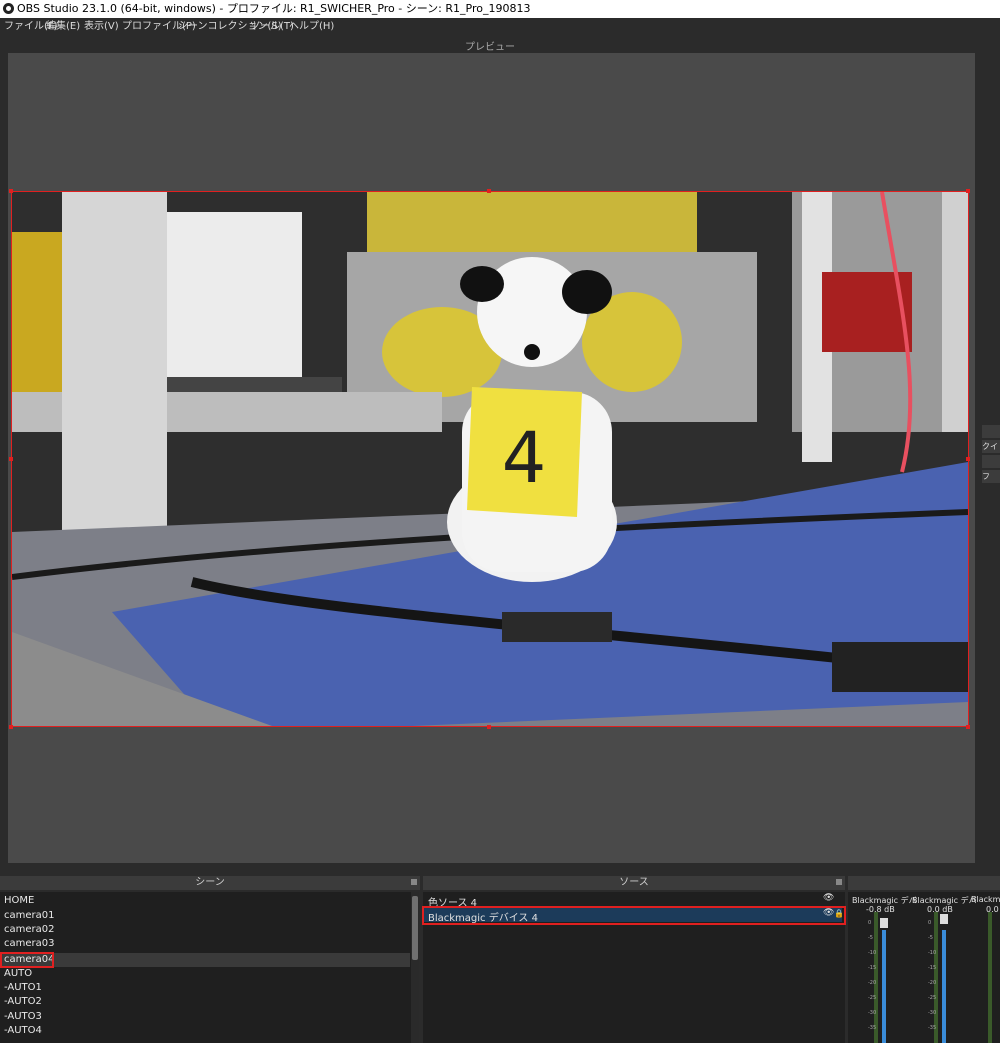 The width and height of the screenshot is (1000, 1043). Describe the element at coordinates (29, 944) in the screenshot. I see `scene-item: camera03` at that location.